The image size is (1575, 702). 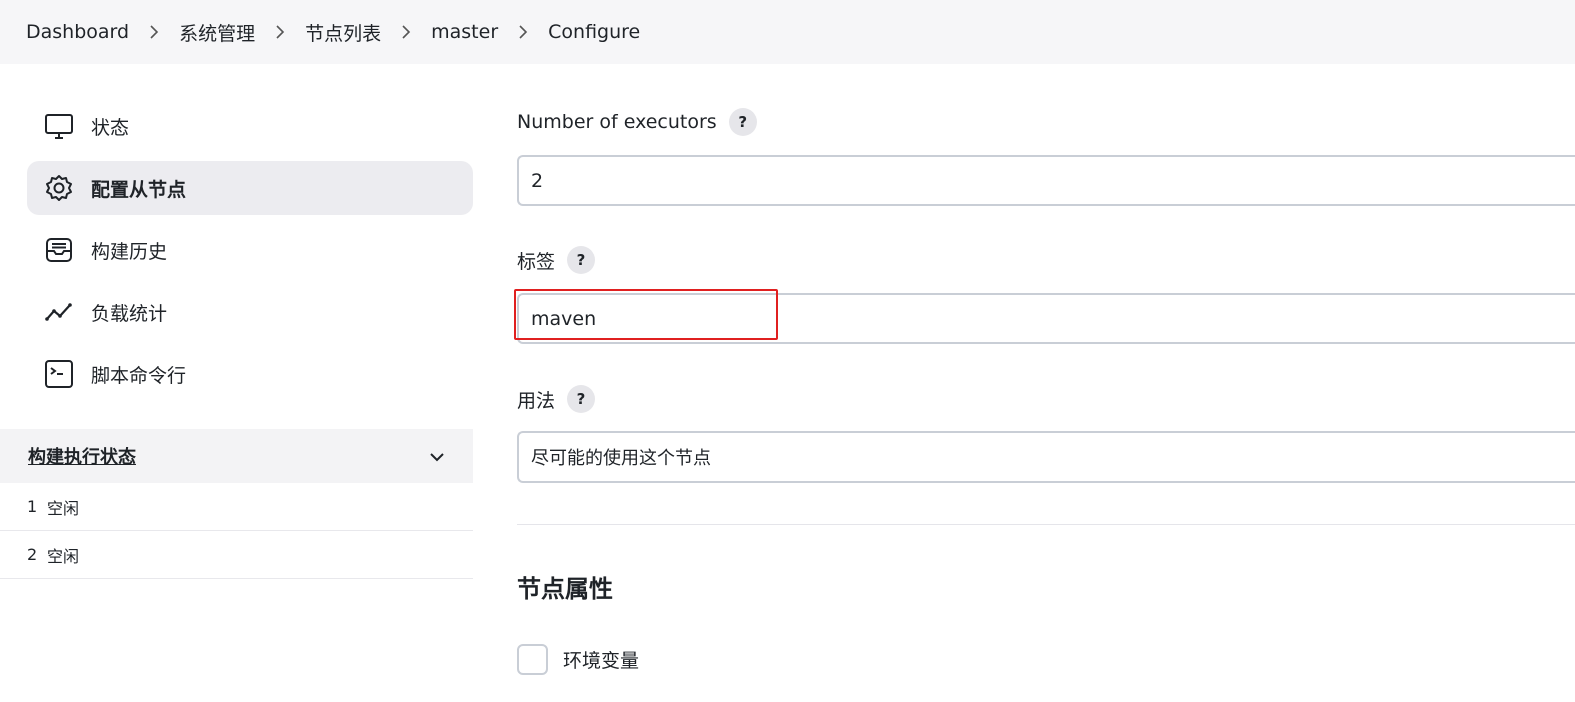 What do you see at coordinates (1046, 524) in the screenshot?
I see `section-divider` at bounding box center [1046, 524].